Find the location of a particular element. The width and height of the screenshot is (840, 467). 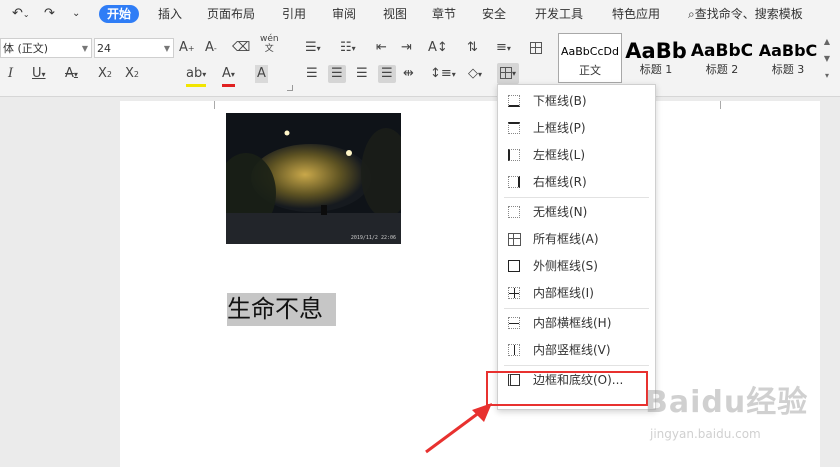

menu-item-label: 内部框线(I) is located at coordinates (563, 293).